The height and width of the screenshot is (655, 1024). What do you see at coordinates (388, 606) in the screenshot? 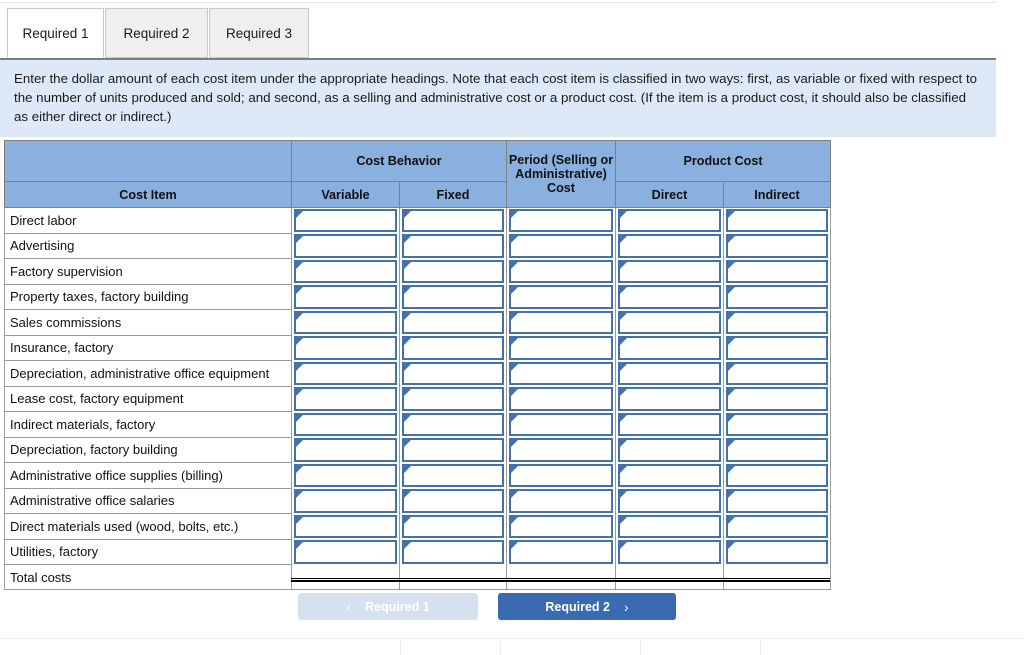
I see `prev-requirement-button: ‹ Required 1` at bounding box center [388, 606].